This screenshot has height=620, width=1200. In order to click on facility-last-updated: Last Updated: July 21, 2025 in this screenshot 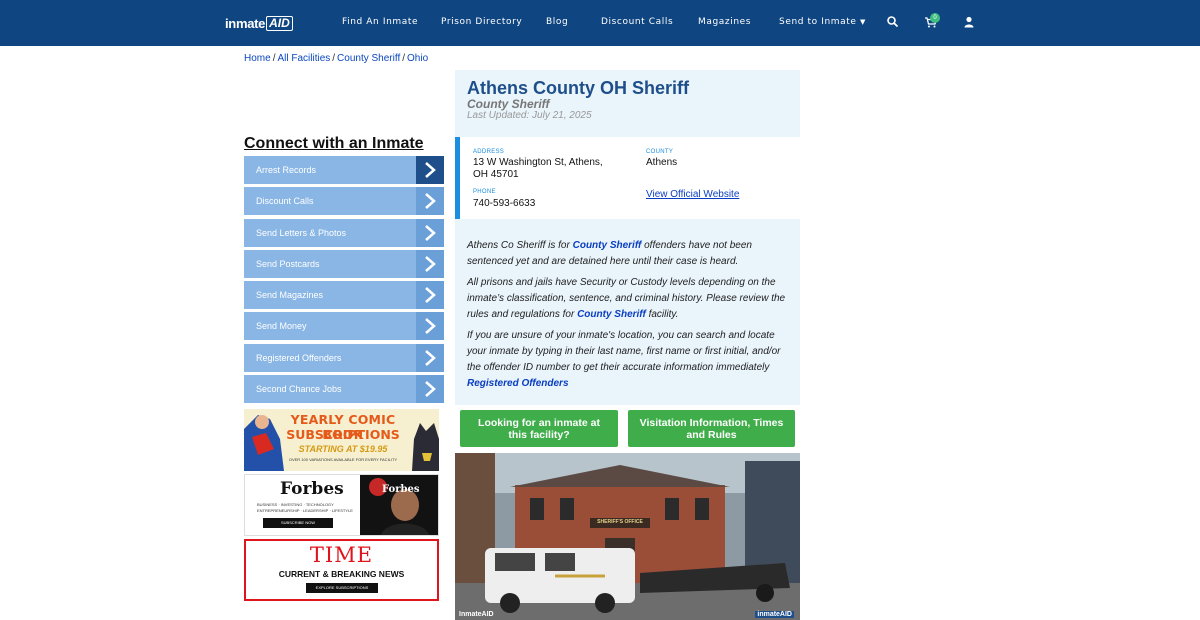, I will do `click(529, 115)`.